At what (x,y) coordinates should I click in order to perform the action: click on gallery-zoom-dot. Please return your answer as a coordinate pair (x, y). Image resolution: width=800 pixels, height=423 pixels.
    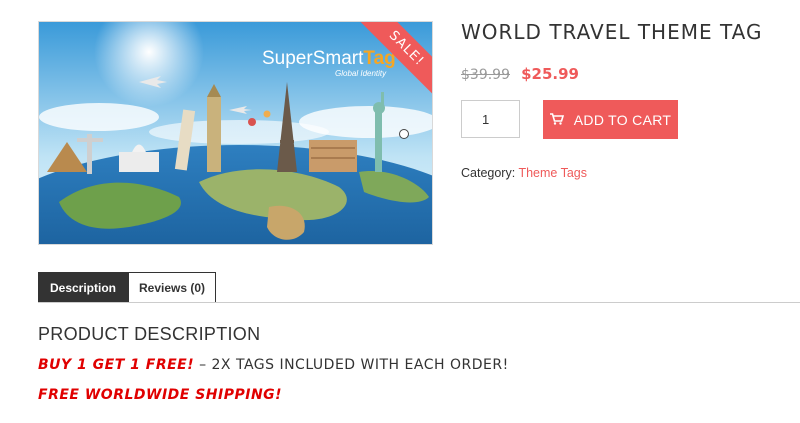
    Looking at the image, I should click on (404, 134).